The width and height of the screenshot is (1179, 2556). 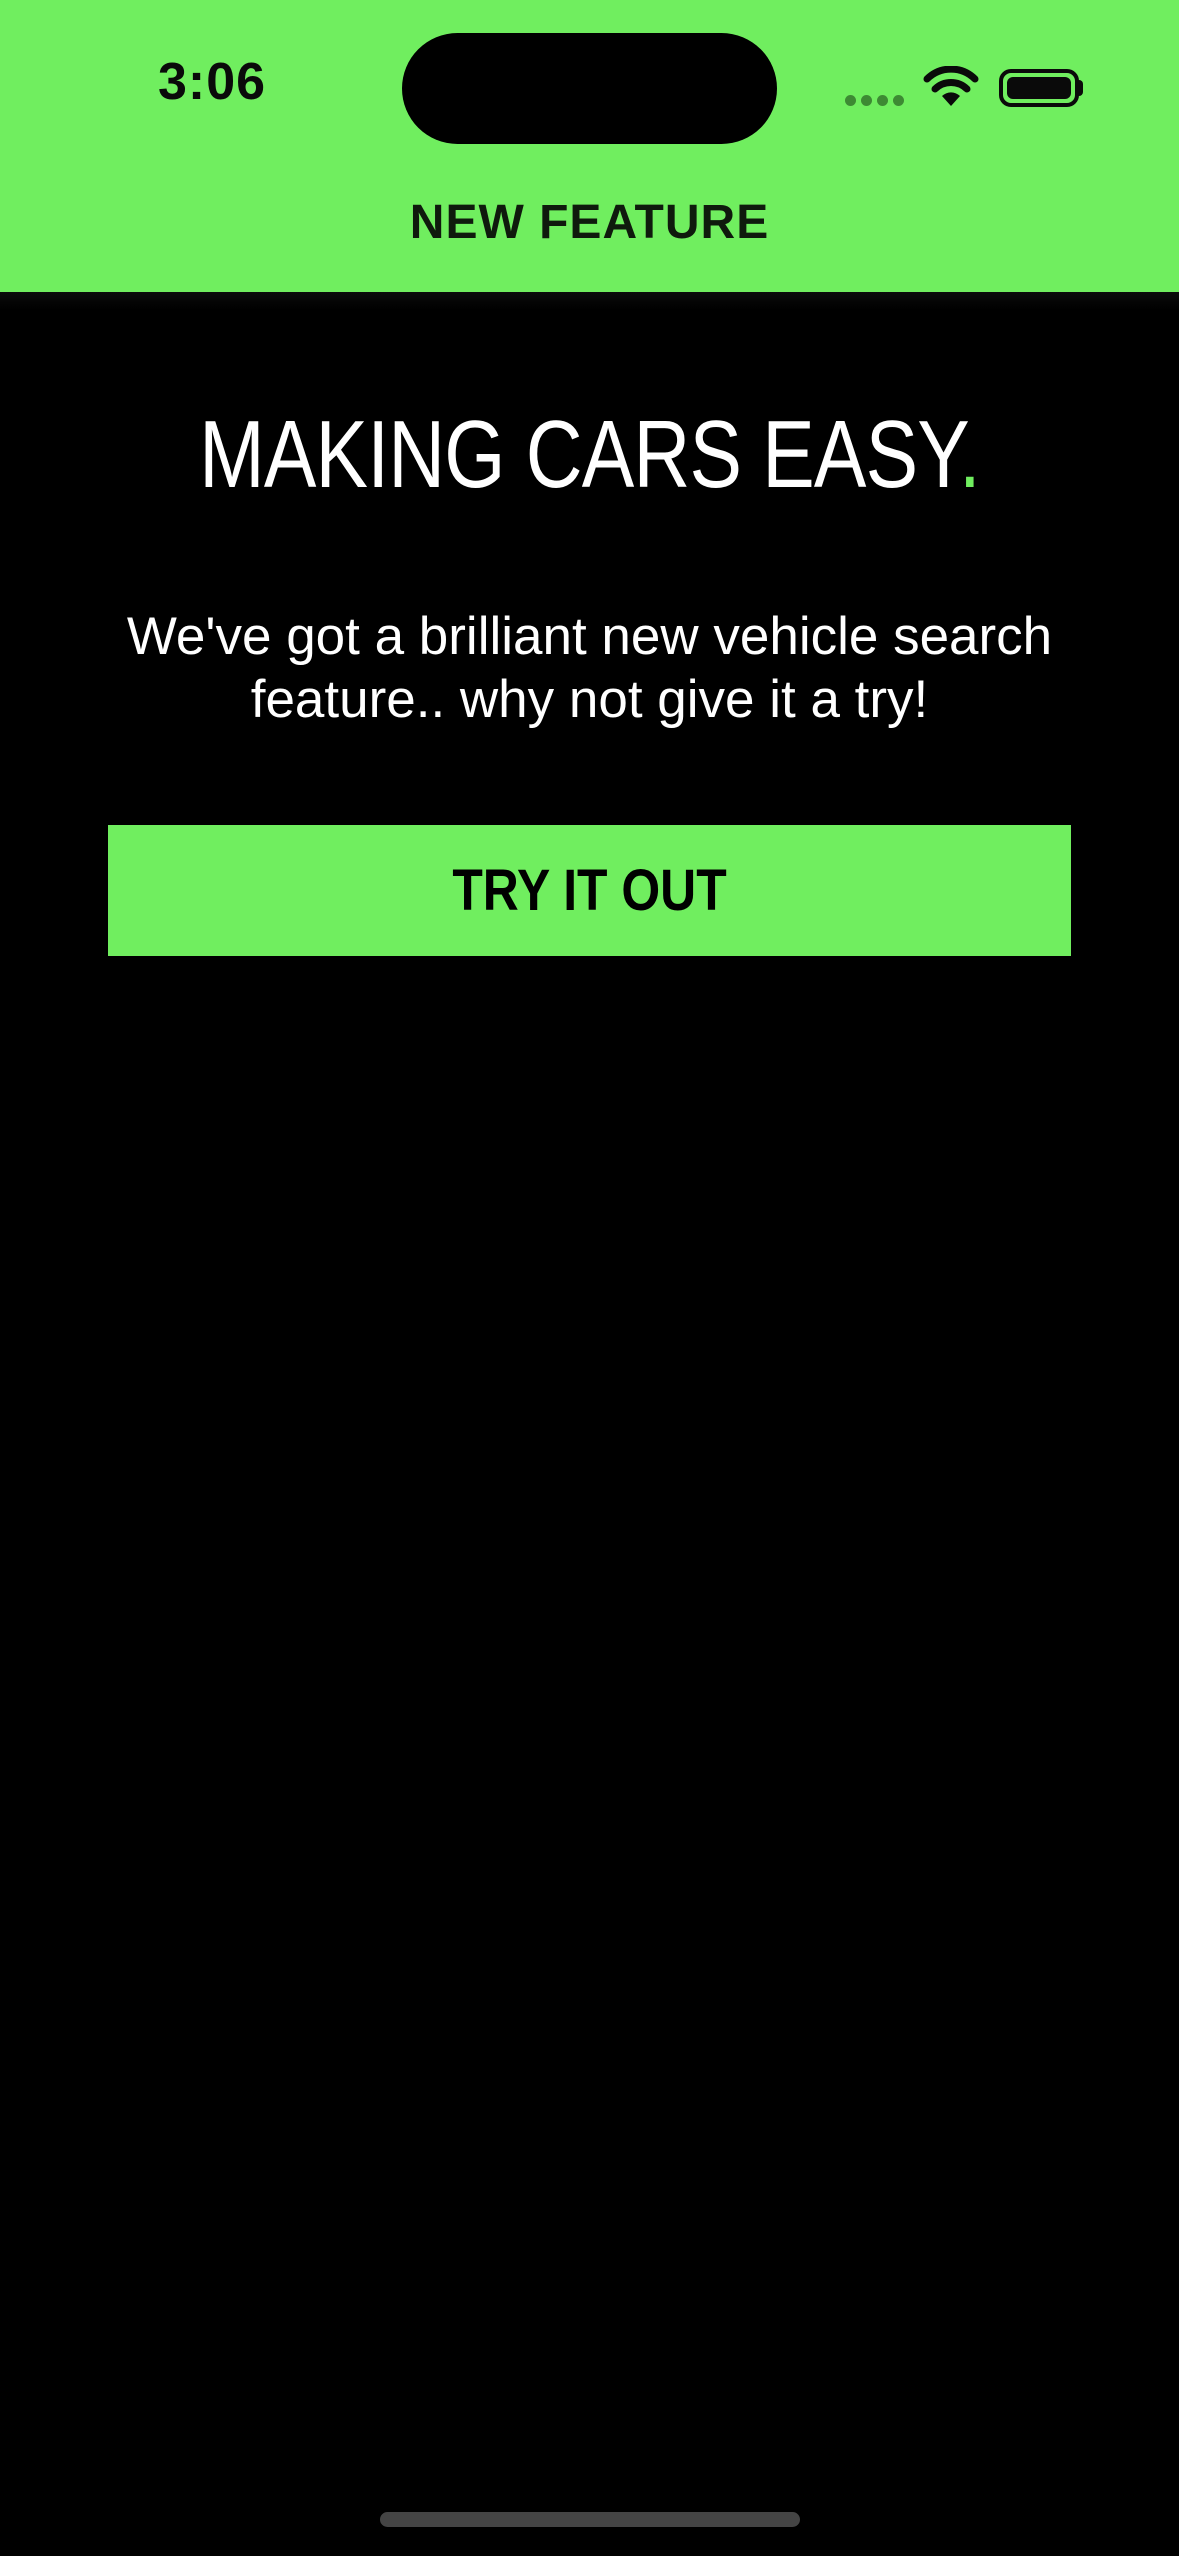 What do you see at coordinates (589, 301) in the screenshot?
I see `header-divider` at bounding box center [589, 301].